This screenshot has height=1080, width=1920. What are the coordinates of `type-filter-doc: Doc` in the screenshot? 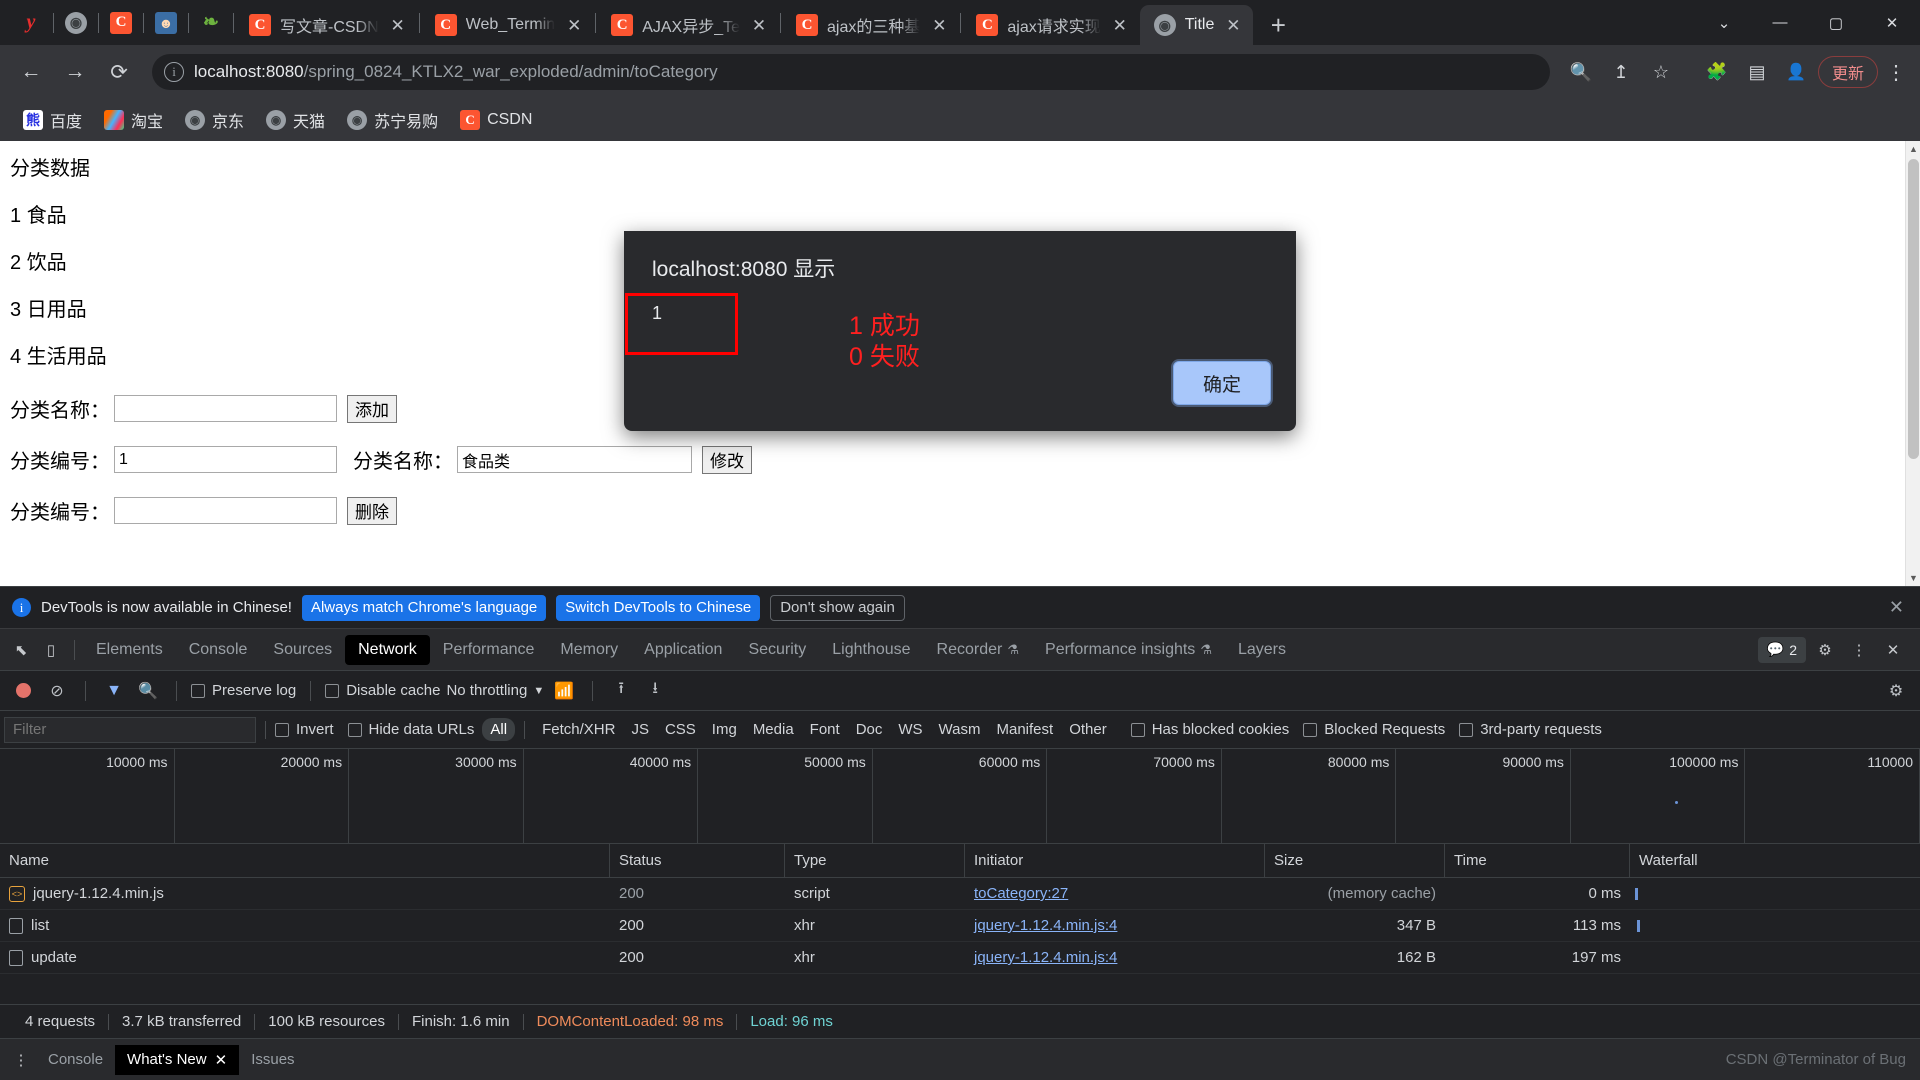 It's located at (869, 729).